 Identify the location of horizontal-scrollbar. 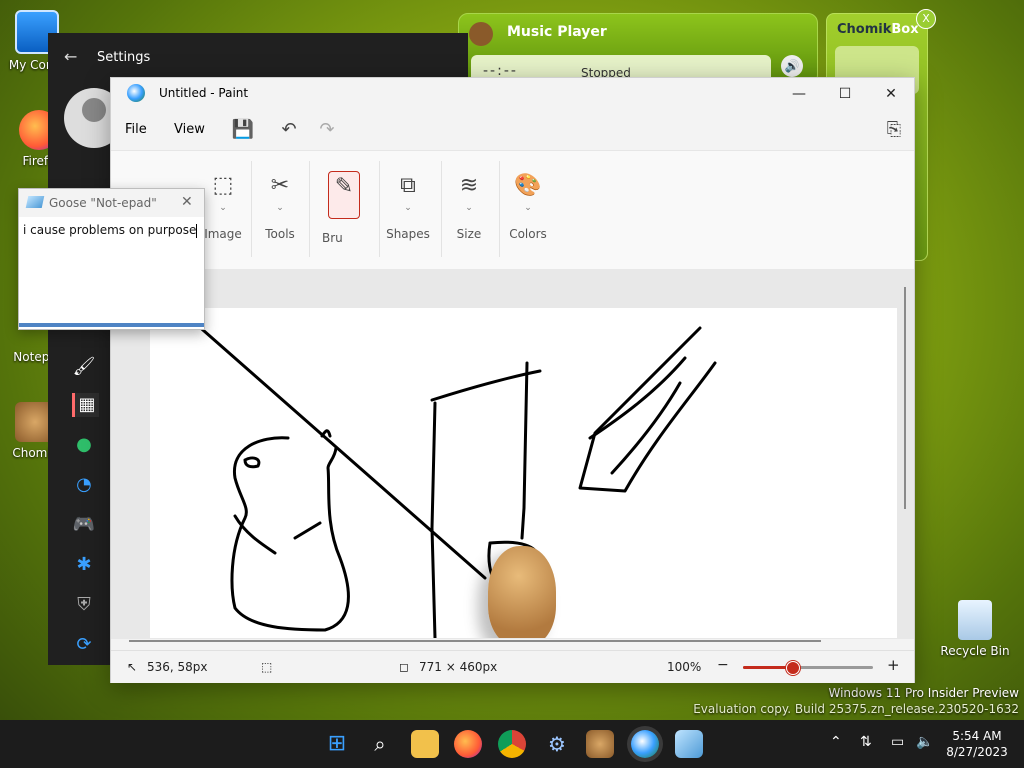
(475, 641).